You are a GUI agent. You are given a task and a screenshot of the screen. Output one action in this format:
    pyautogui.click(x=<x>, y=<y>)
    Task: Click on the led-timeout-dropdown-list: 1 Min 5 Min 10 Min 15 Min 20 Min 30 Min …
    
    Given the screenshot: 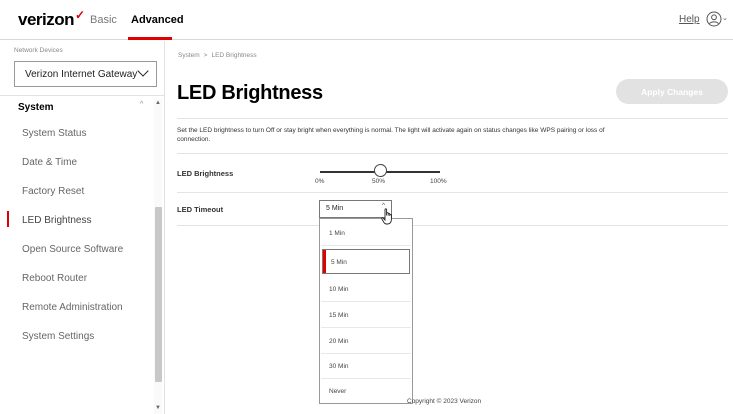 What is the action you would take?
    pyautogui.click(x=366, y=311)
    